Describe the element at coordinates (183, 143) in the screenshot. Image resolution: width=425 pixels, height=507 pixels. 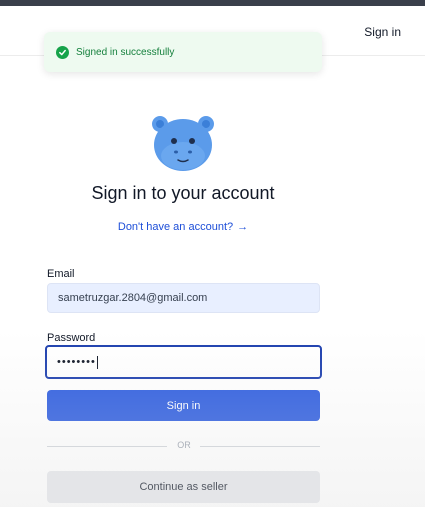
I see `hippo-logo-icon` at that location.